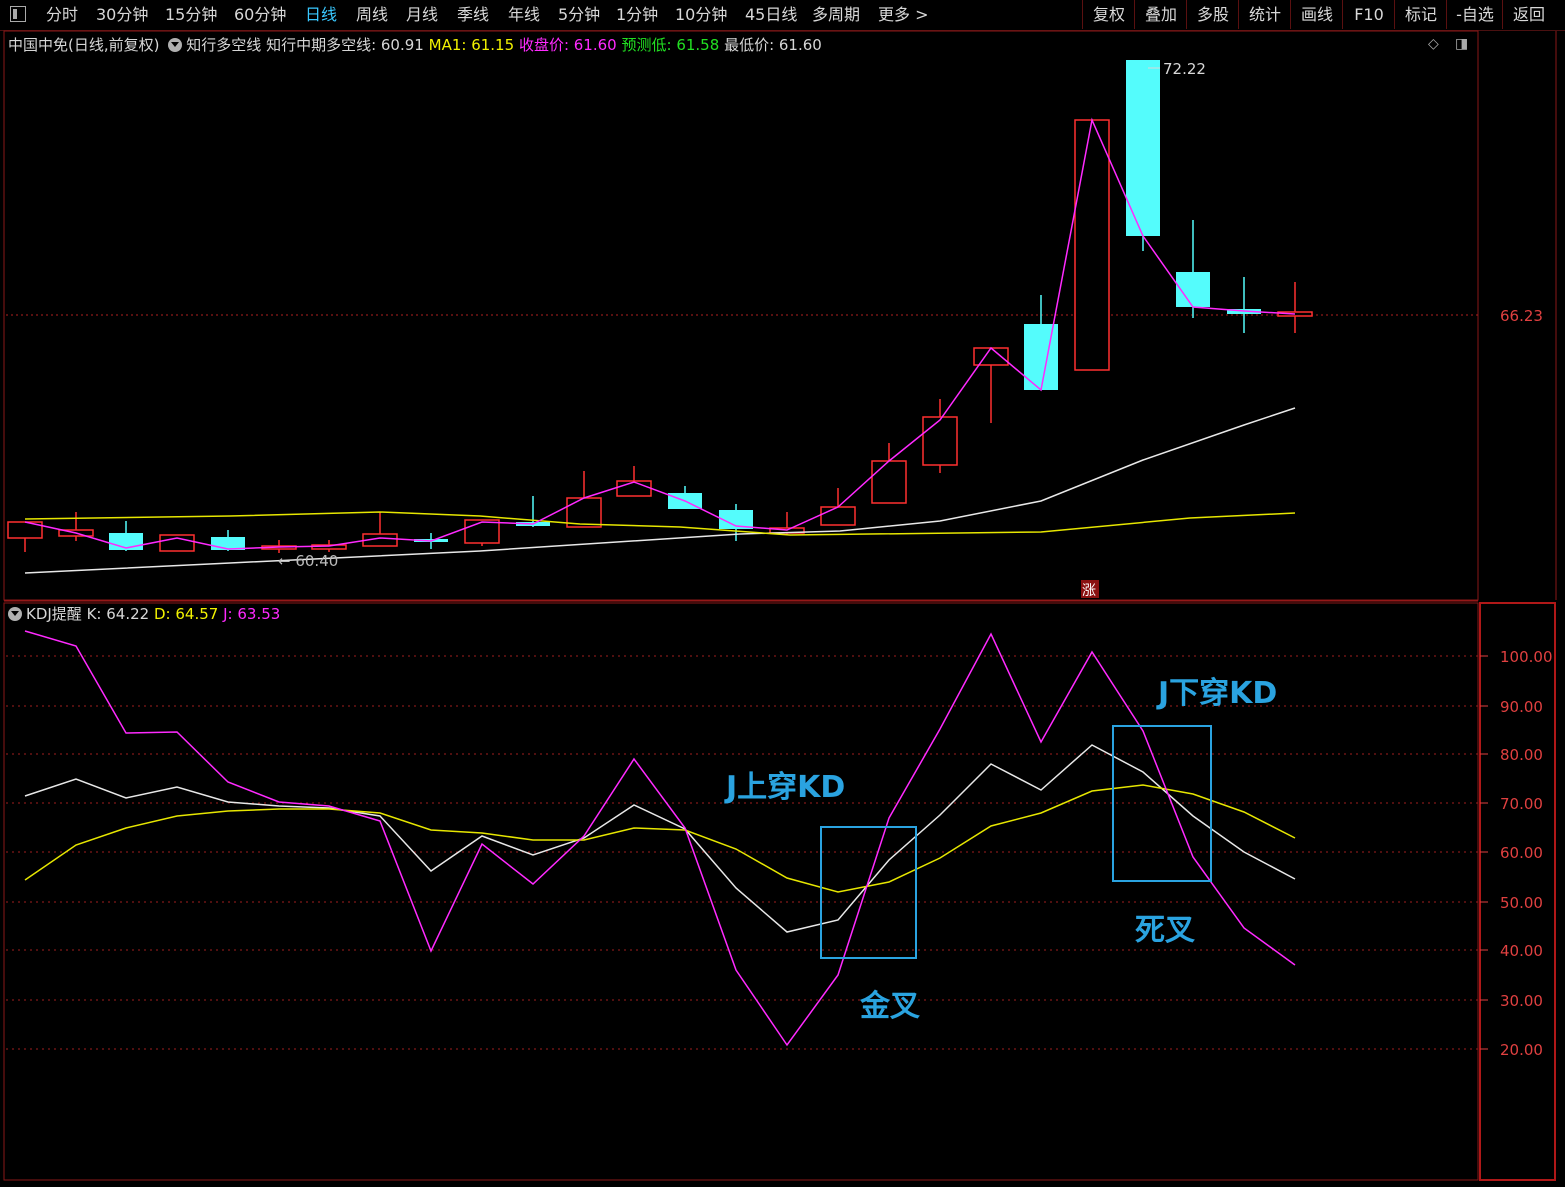 Image resolution: width=1565 pixels, height=1187 pixels. What do you see at coordinates (1218, 693) in the screenshot?
I see `dead-cross-title: J下穿KD` at bounding box center [1218, 693].